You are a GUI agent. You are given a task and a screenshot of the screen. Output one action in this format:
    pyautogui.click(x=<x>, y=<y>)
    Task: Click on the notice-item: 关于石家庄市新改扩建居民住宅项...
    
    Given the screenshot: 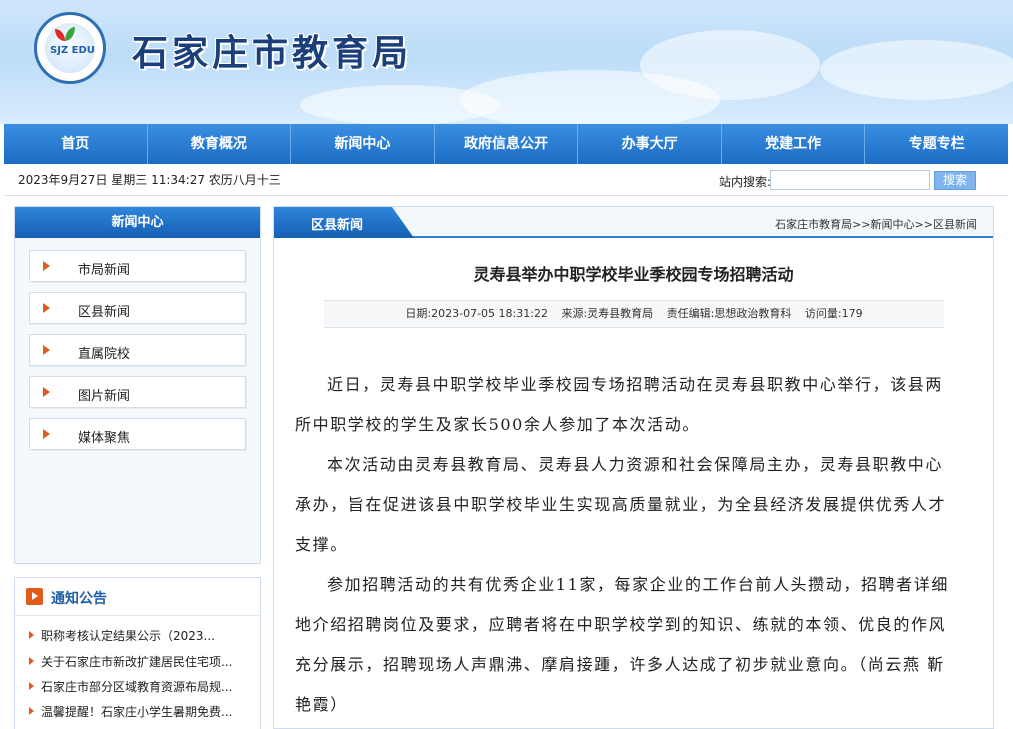 What is the action you would take?
    pyautogui.click(x=142, y=662)
    